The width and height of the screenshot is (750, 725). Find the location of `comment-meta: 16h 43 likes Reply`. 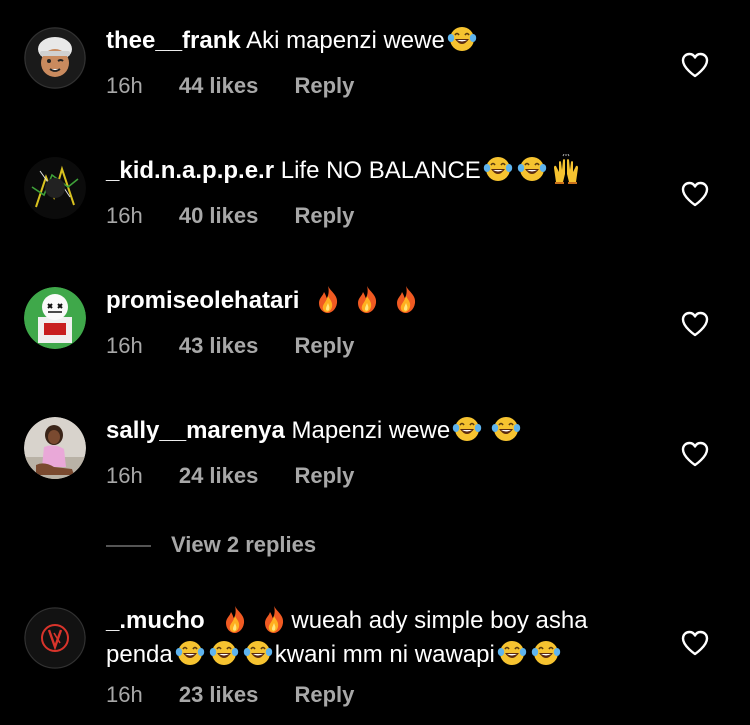

comment-meta: 16h 43 likes Reply is located at coordinates (245, 346).